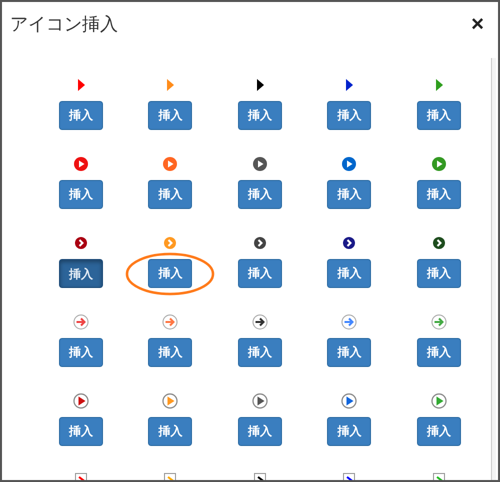  Describe the element at coordinates (64, 24) in the screenshot. I see `dialog-title: アイコン挿入` at that location.